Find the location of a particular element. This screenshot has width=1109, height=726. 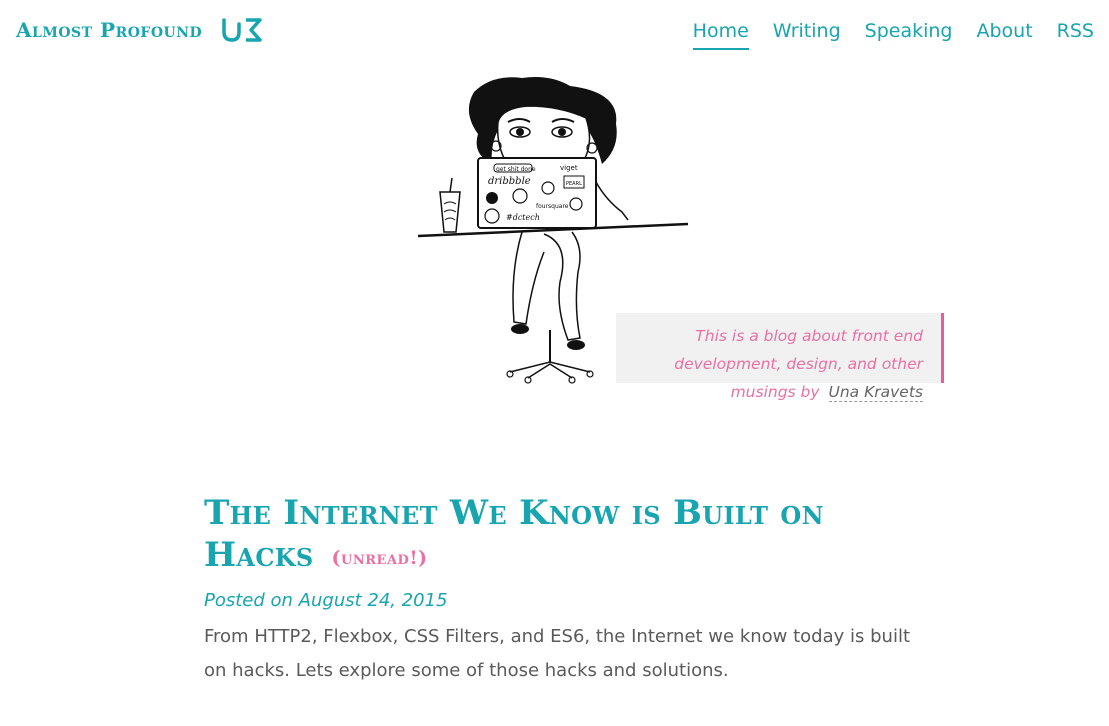

svg-text: #dctech is located at coordinates (523, 217).